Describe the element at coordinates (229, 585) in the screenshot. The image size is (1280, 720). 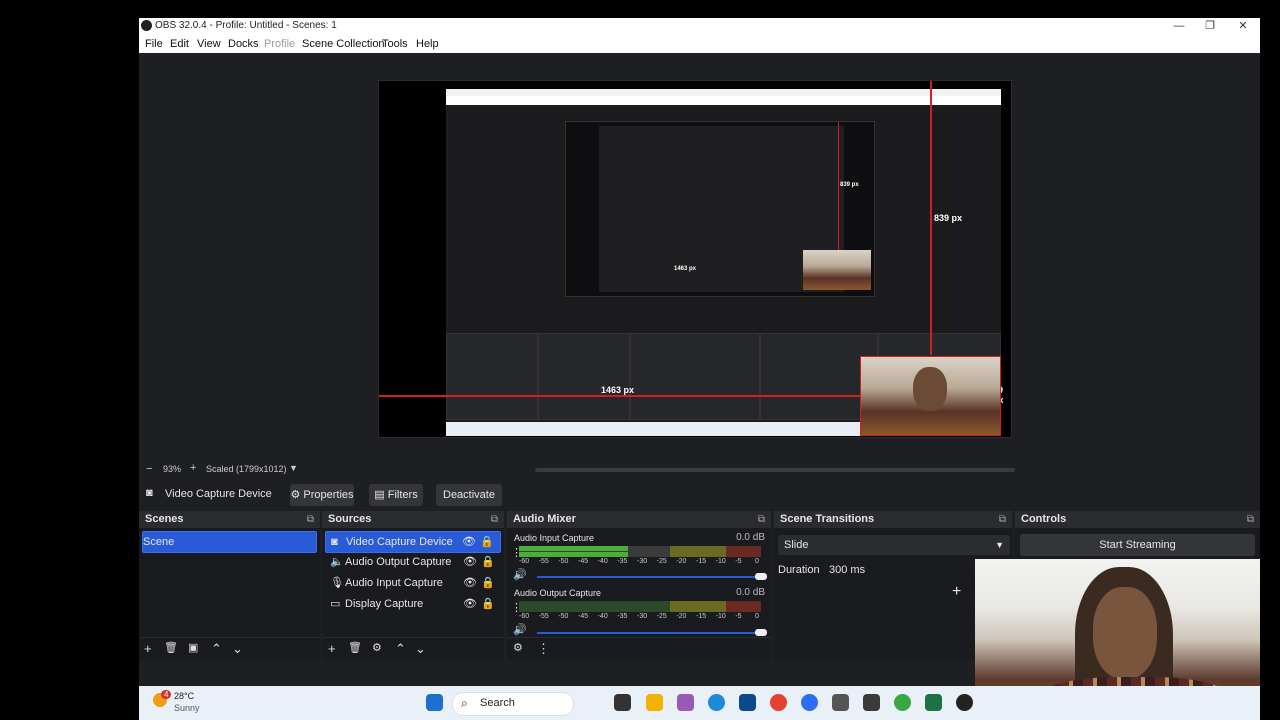
I see `scenes-dock: Scenes ⧉ Scene + 🗑 ▣ ⌃ ⌄` at that location.